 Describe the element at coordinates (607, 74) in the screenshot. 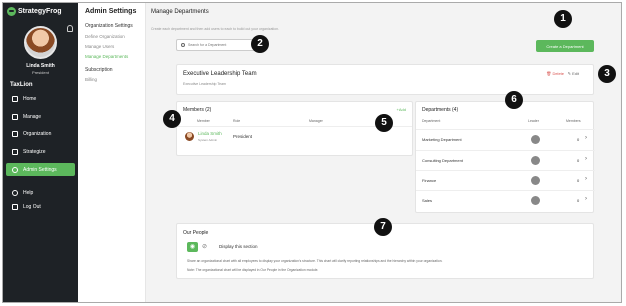

I see `callout-marker-3: 3` at that location.